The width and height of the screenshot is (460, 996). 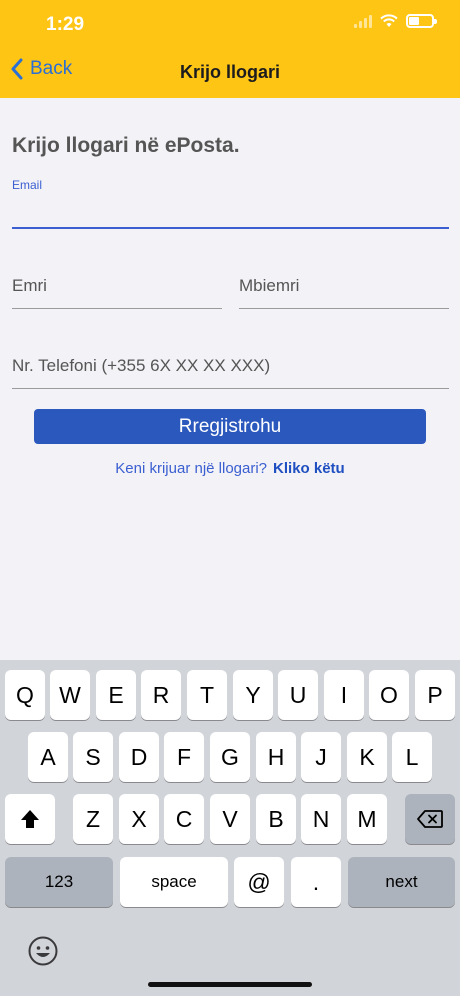 I want to click on login-link: Kliko këtu, so click(x=309, y=468).